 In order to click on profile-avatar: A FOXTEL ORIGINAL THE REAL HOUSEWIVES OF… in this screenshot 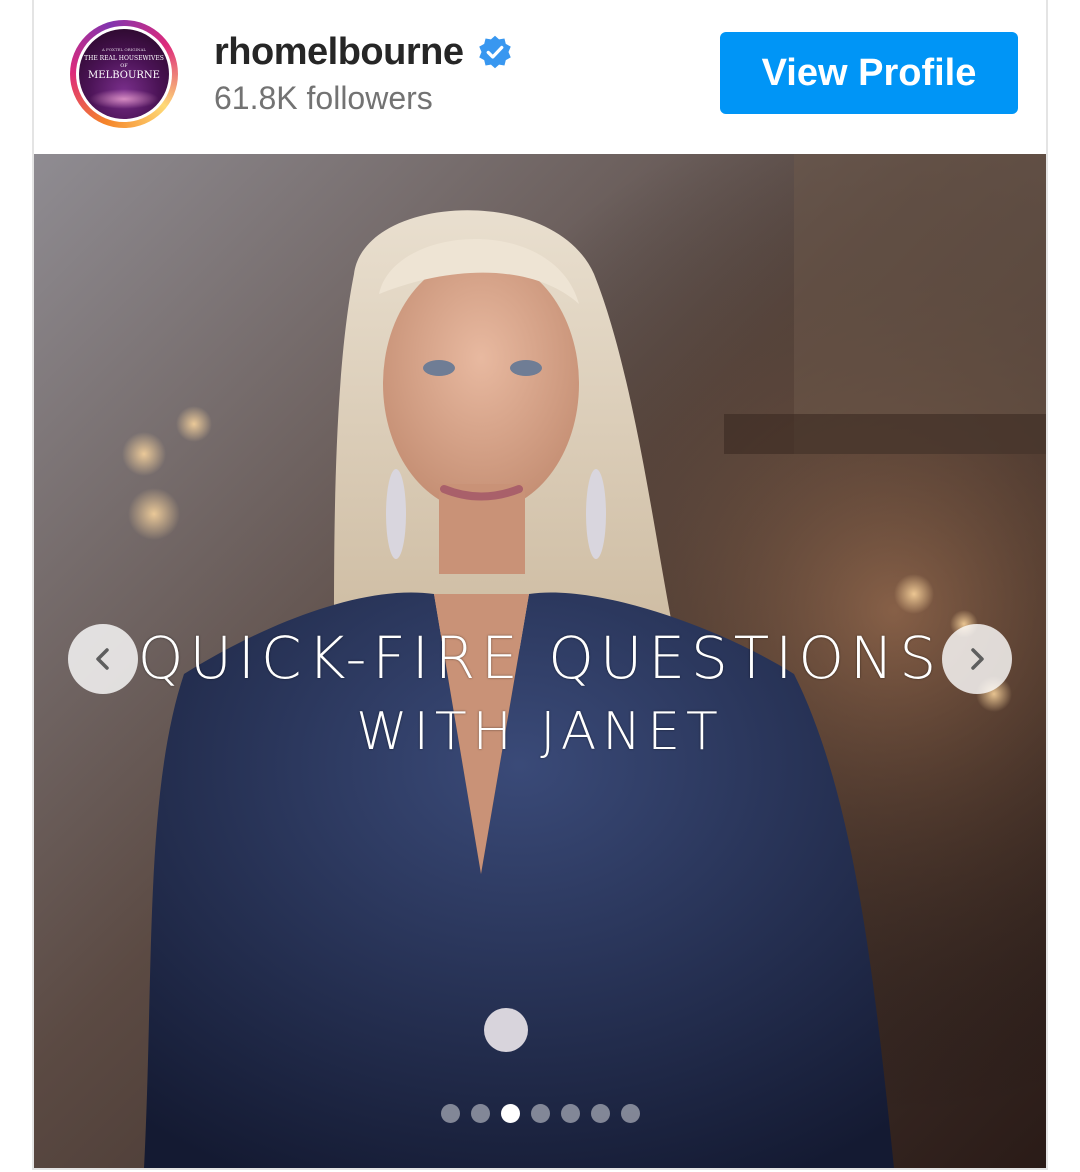, I will do `click(124, 74)`.